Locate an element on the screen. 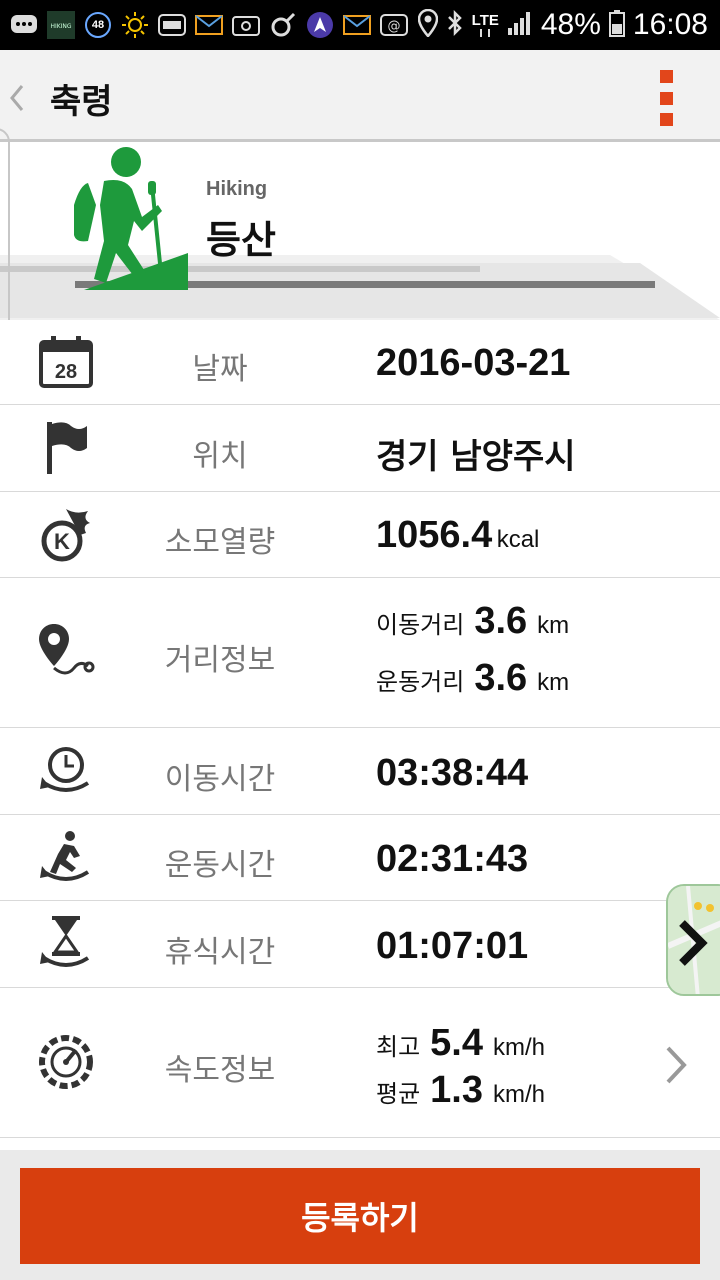 The width and height of the screenshot is (720, 1280). hiker-icon is located at coordinates (131, 218).